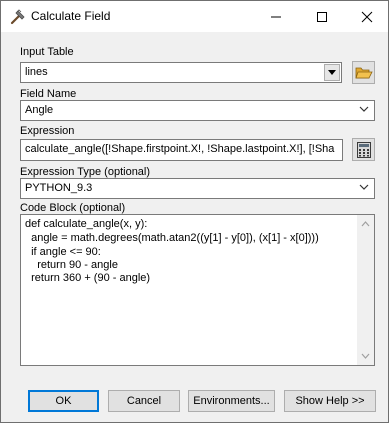 The height and width of the screenshot is (423, 389). I want to click on input-table-value: lines, so click(36, 72).